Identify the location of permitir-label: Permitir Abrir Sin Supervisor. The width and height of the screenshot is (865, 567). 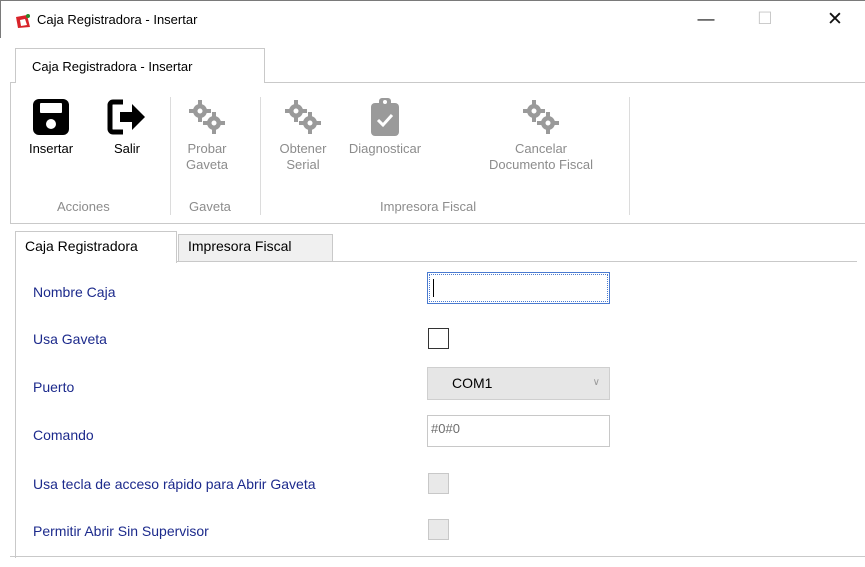
(121, 531).